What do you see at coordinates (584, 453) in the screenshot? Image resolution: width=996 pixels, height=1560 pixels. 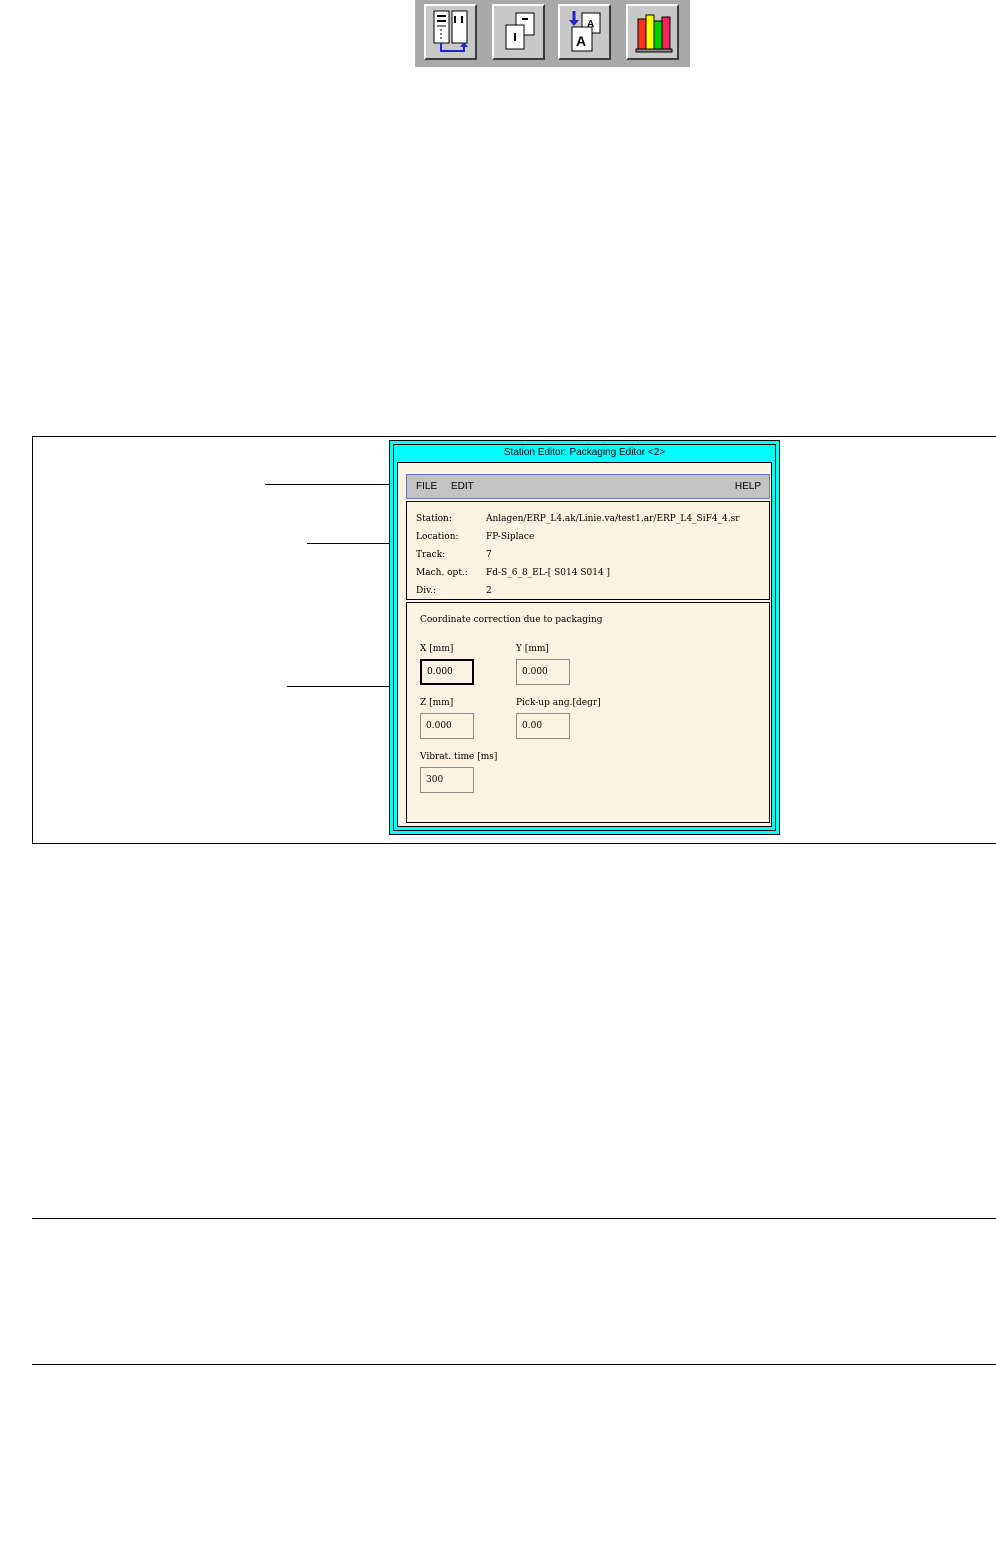 I see `window-title: Station Editor: Packaging Editor <2>` at bounding box center [584, 453].